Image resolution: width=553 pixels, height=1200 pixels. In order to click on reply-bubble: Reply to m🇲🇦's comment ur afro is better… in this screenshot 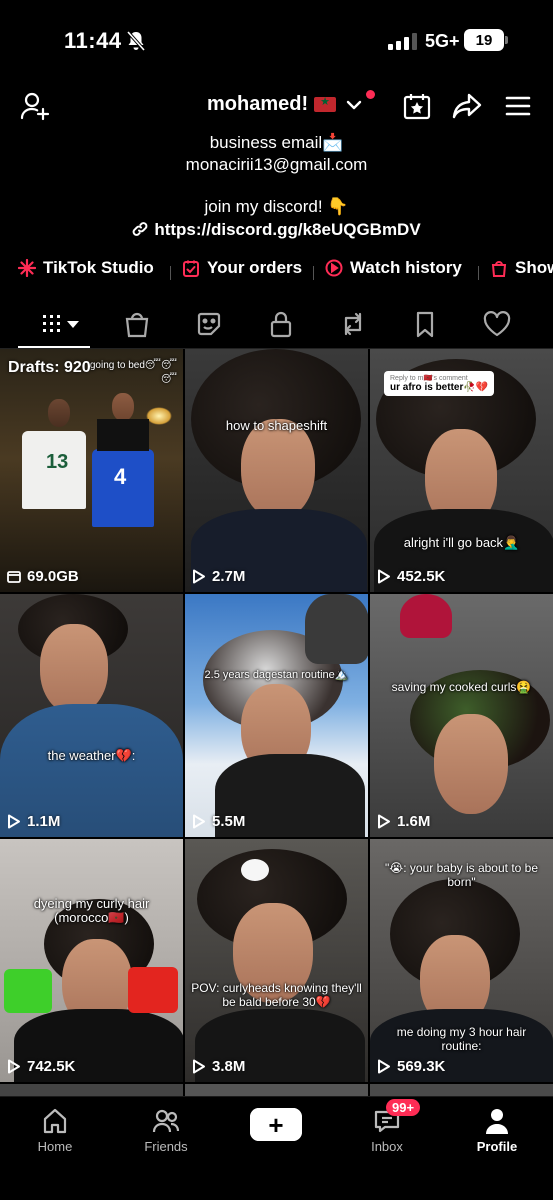, I will do `click(439, 383)`.